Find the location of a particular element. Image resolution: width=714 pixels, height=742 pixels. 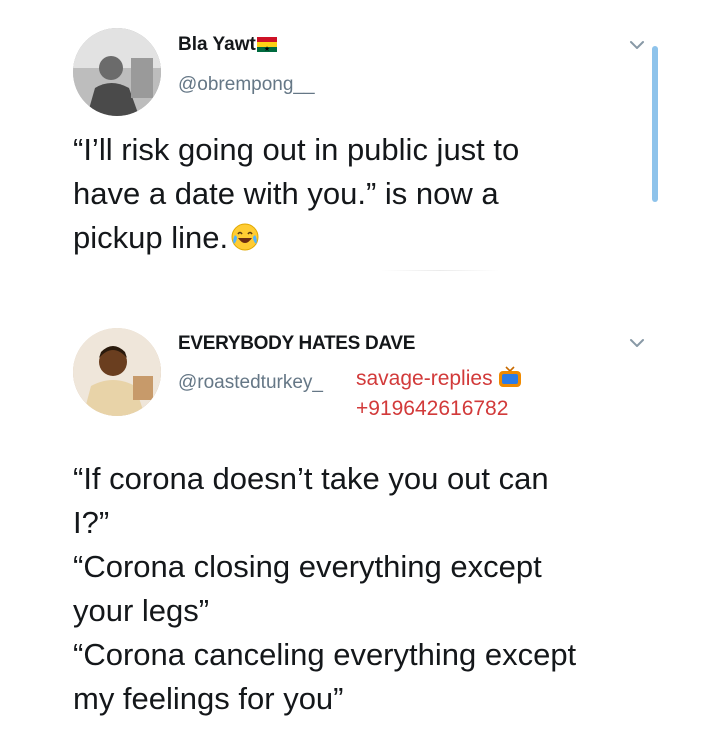

author-handle: @roastedturkey_ is located at coordinates (250, 383).